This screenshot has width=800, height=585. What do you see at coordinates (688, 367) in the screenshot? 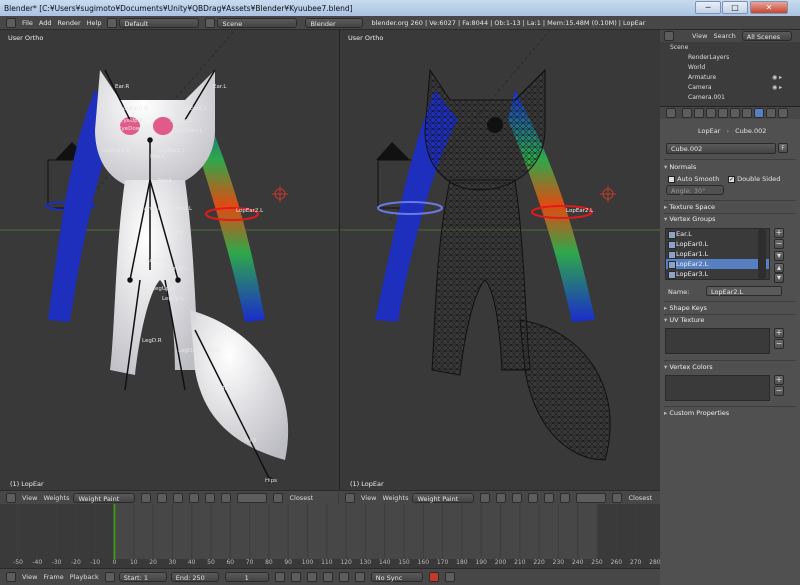
I see `panel-vertex-colors-header: Vertex Colors` at bounding box center [688, 367].